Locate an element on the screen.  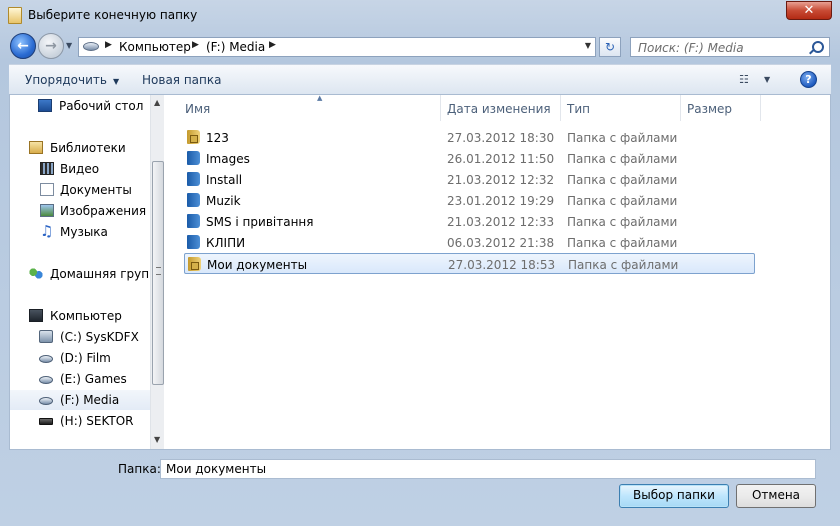
sidebar-item-drive-e: (E:) Games is located at coordinates (80, 379).